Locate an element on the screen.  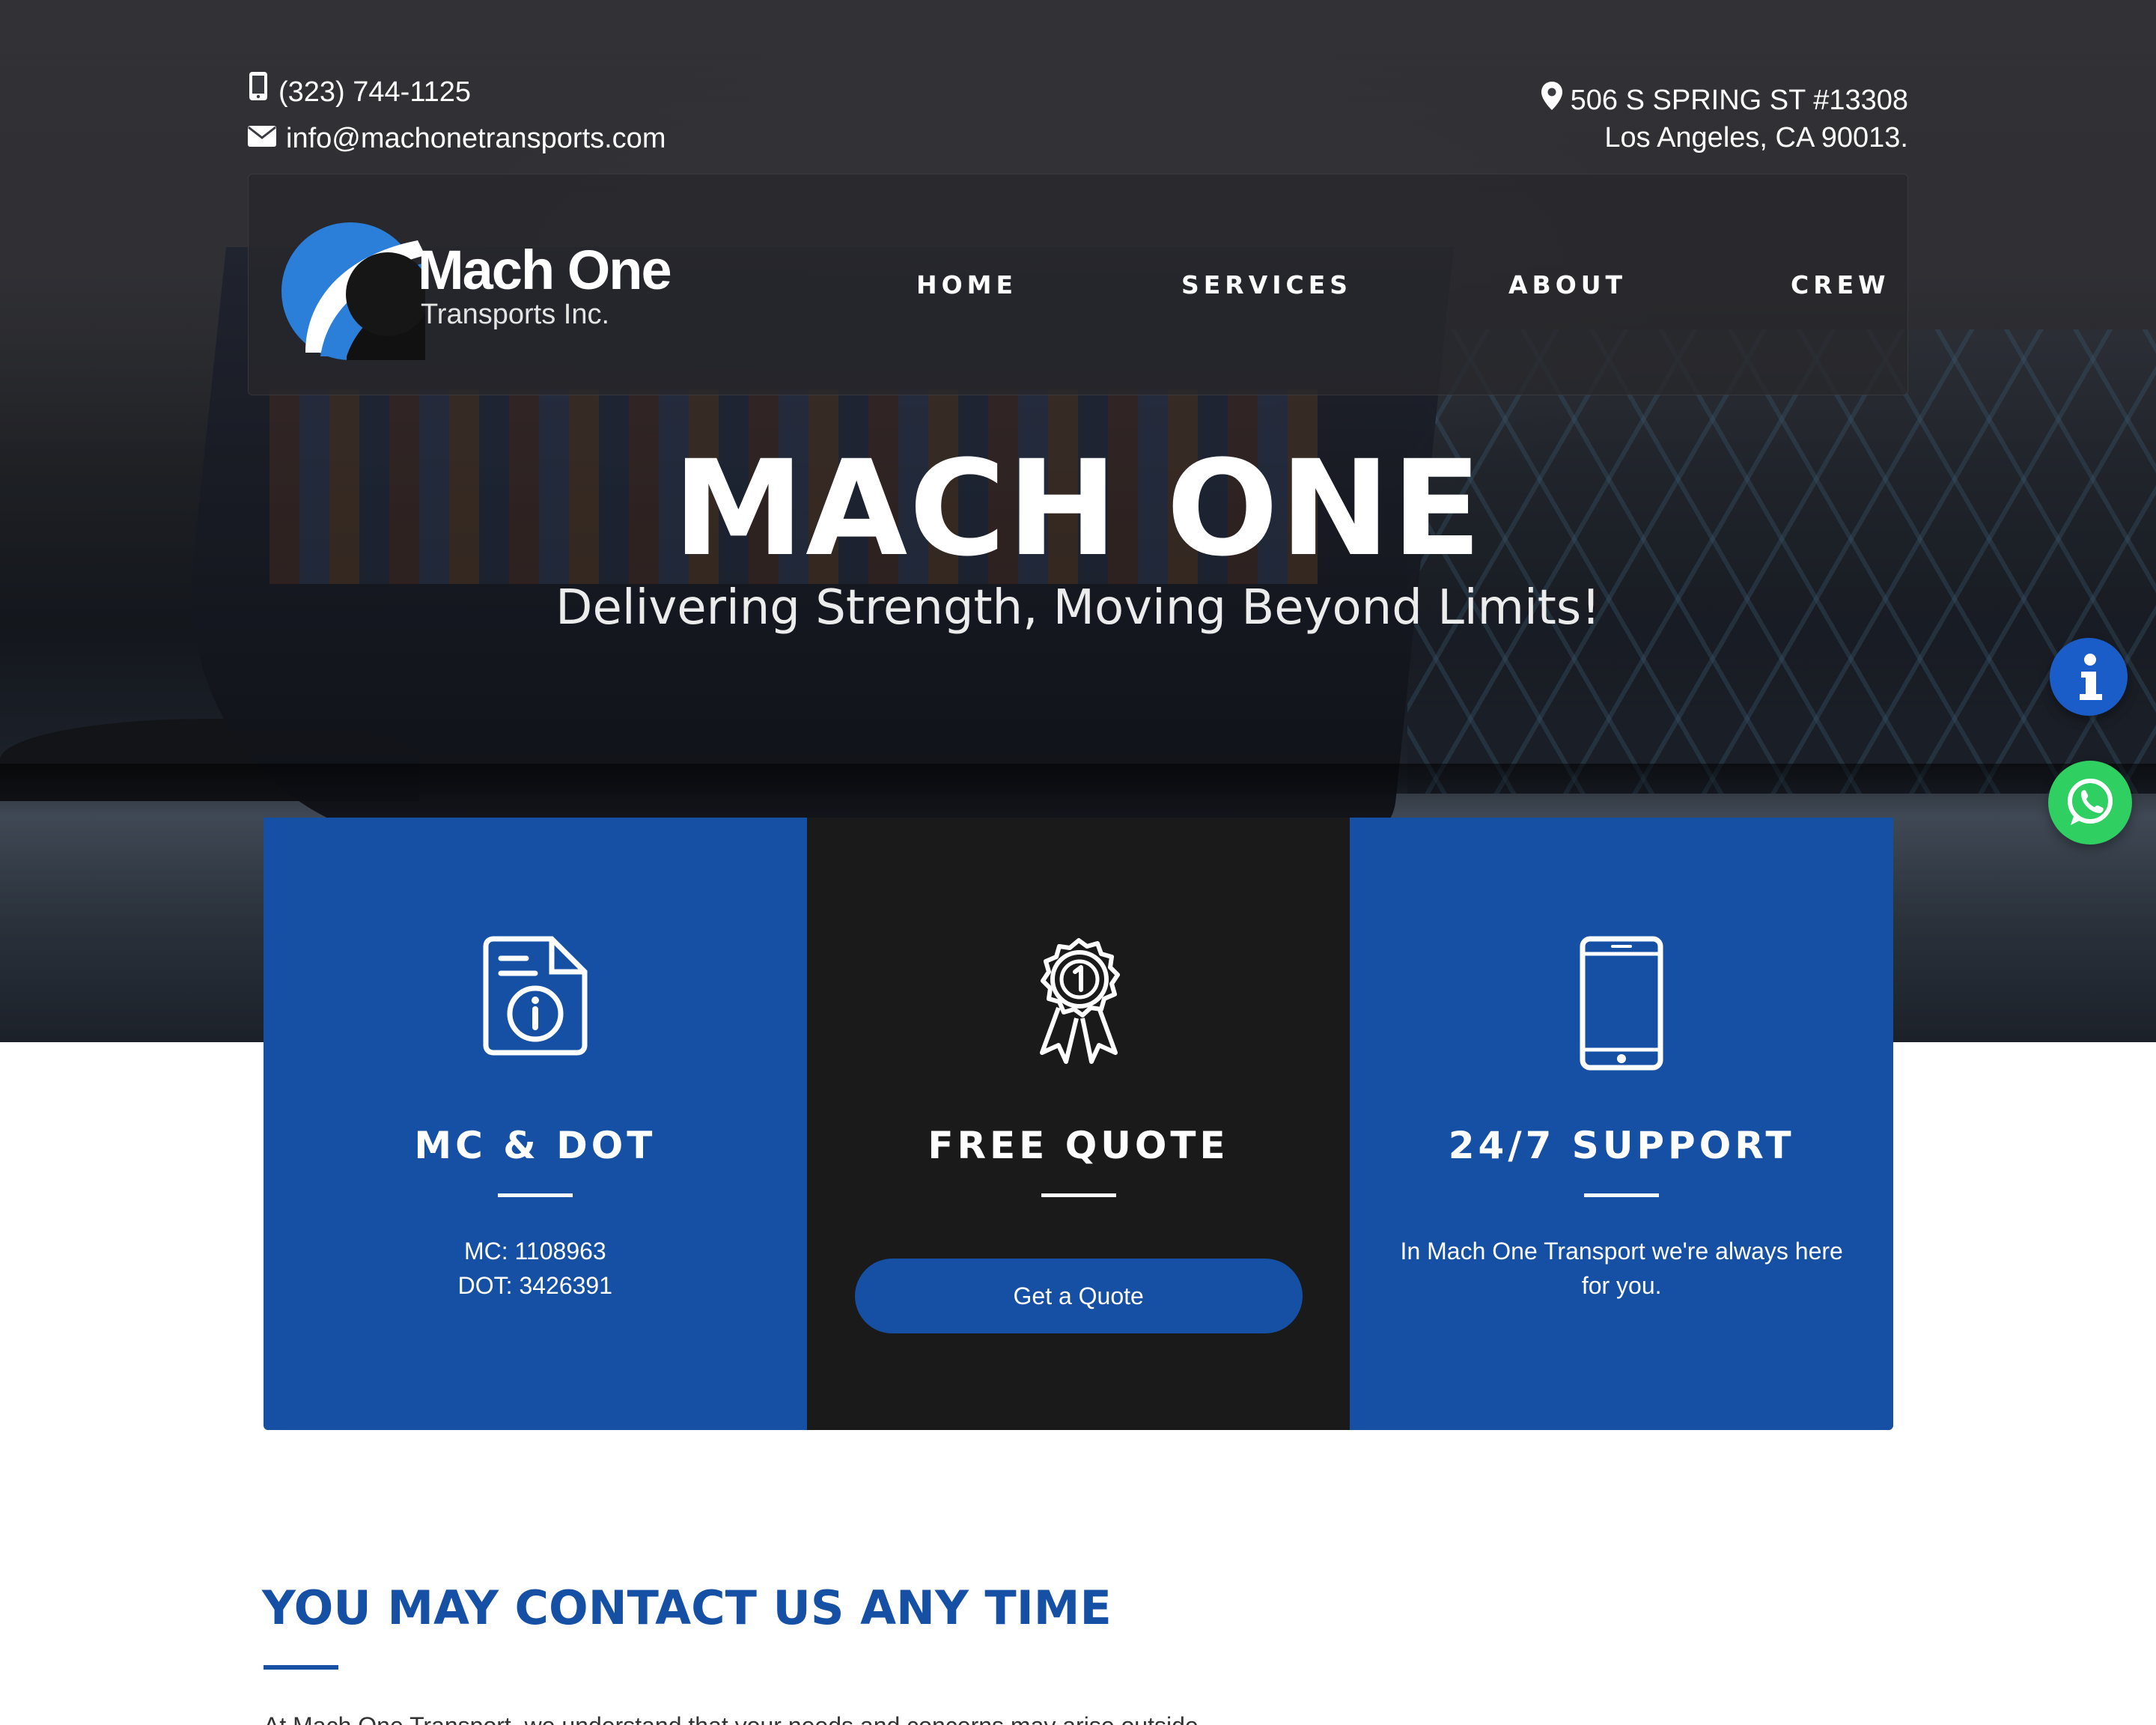
award-ribbon-icon is located at coordinates (1079, 1001).